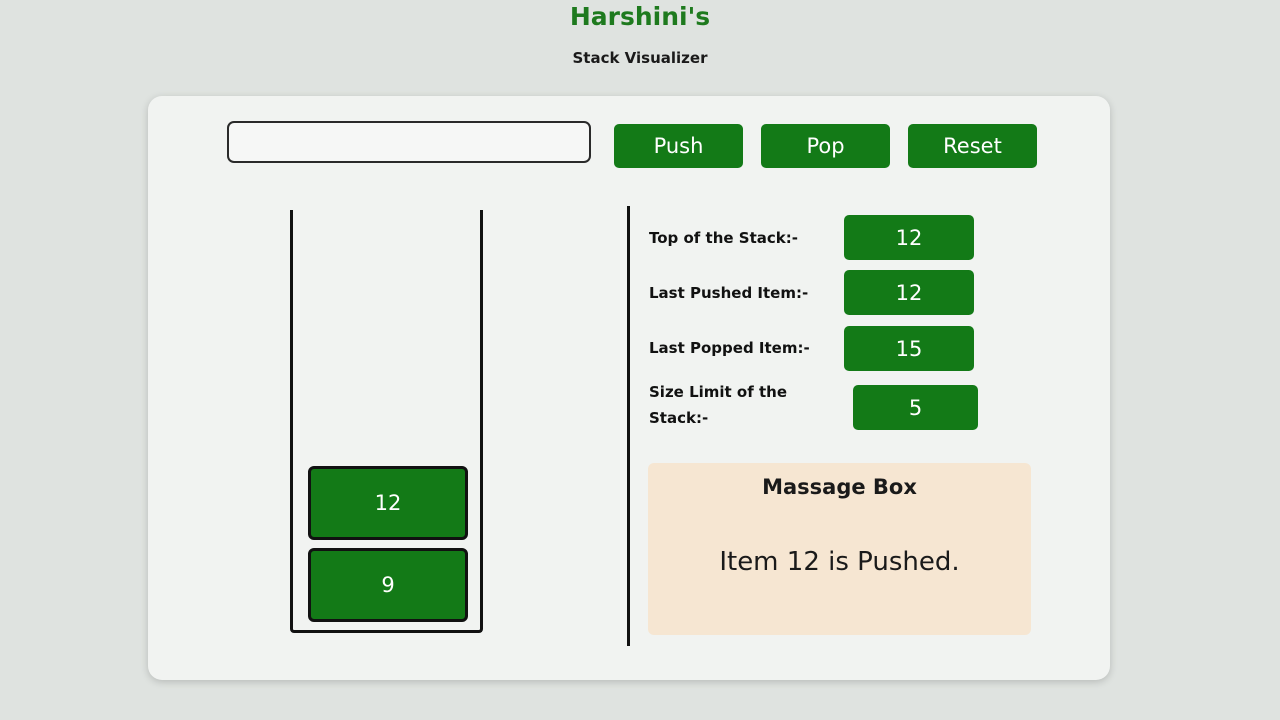 This screenshot has height=720, width=1280. I want to click on stack-container: 12 9, so click(386, 421).